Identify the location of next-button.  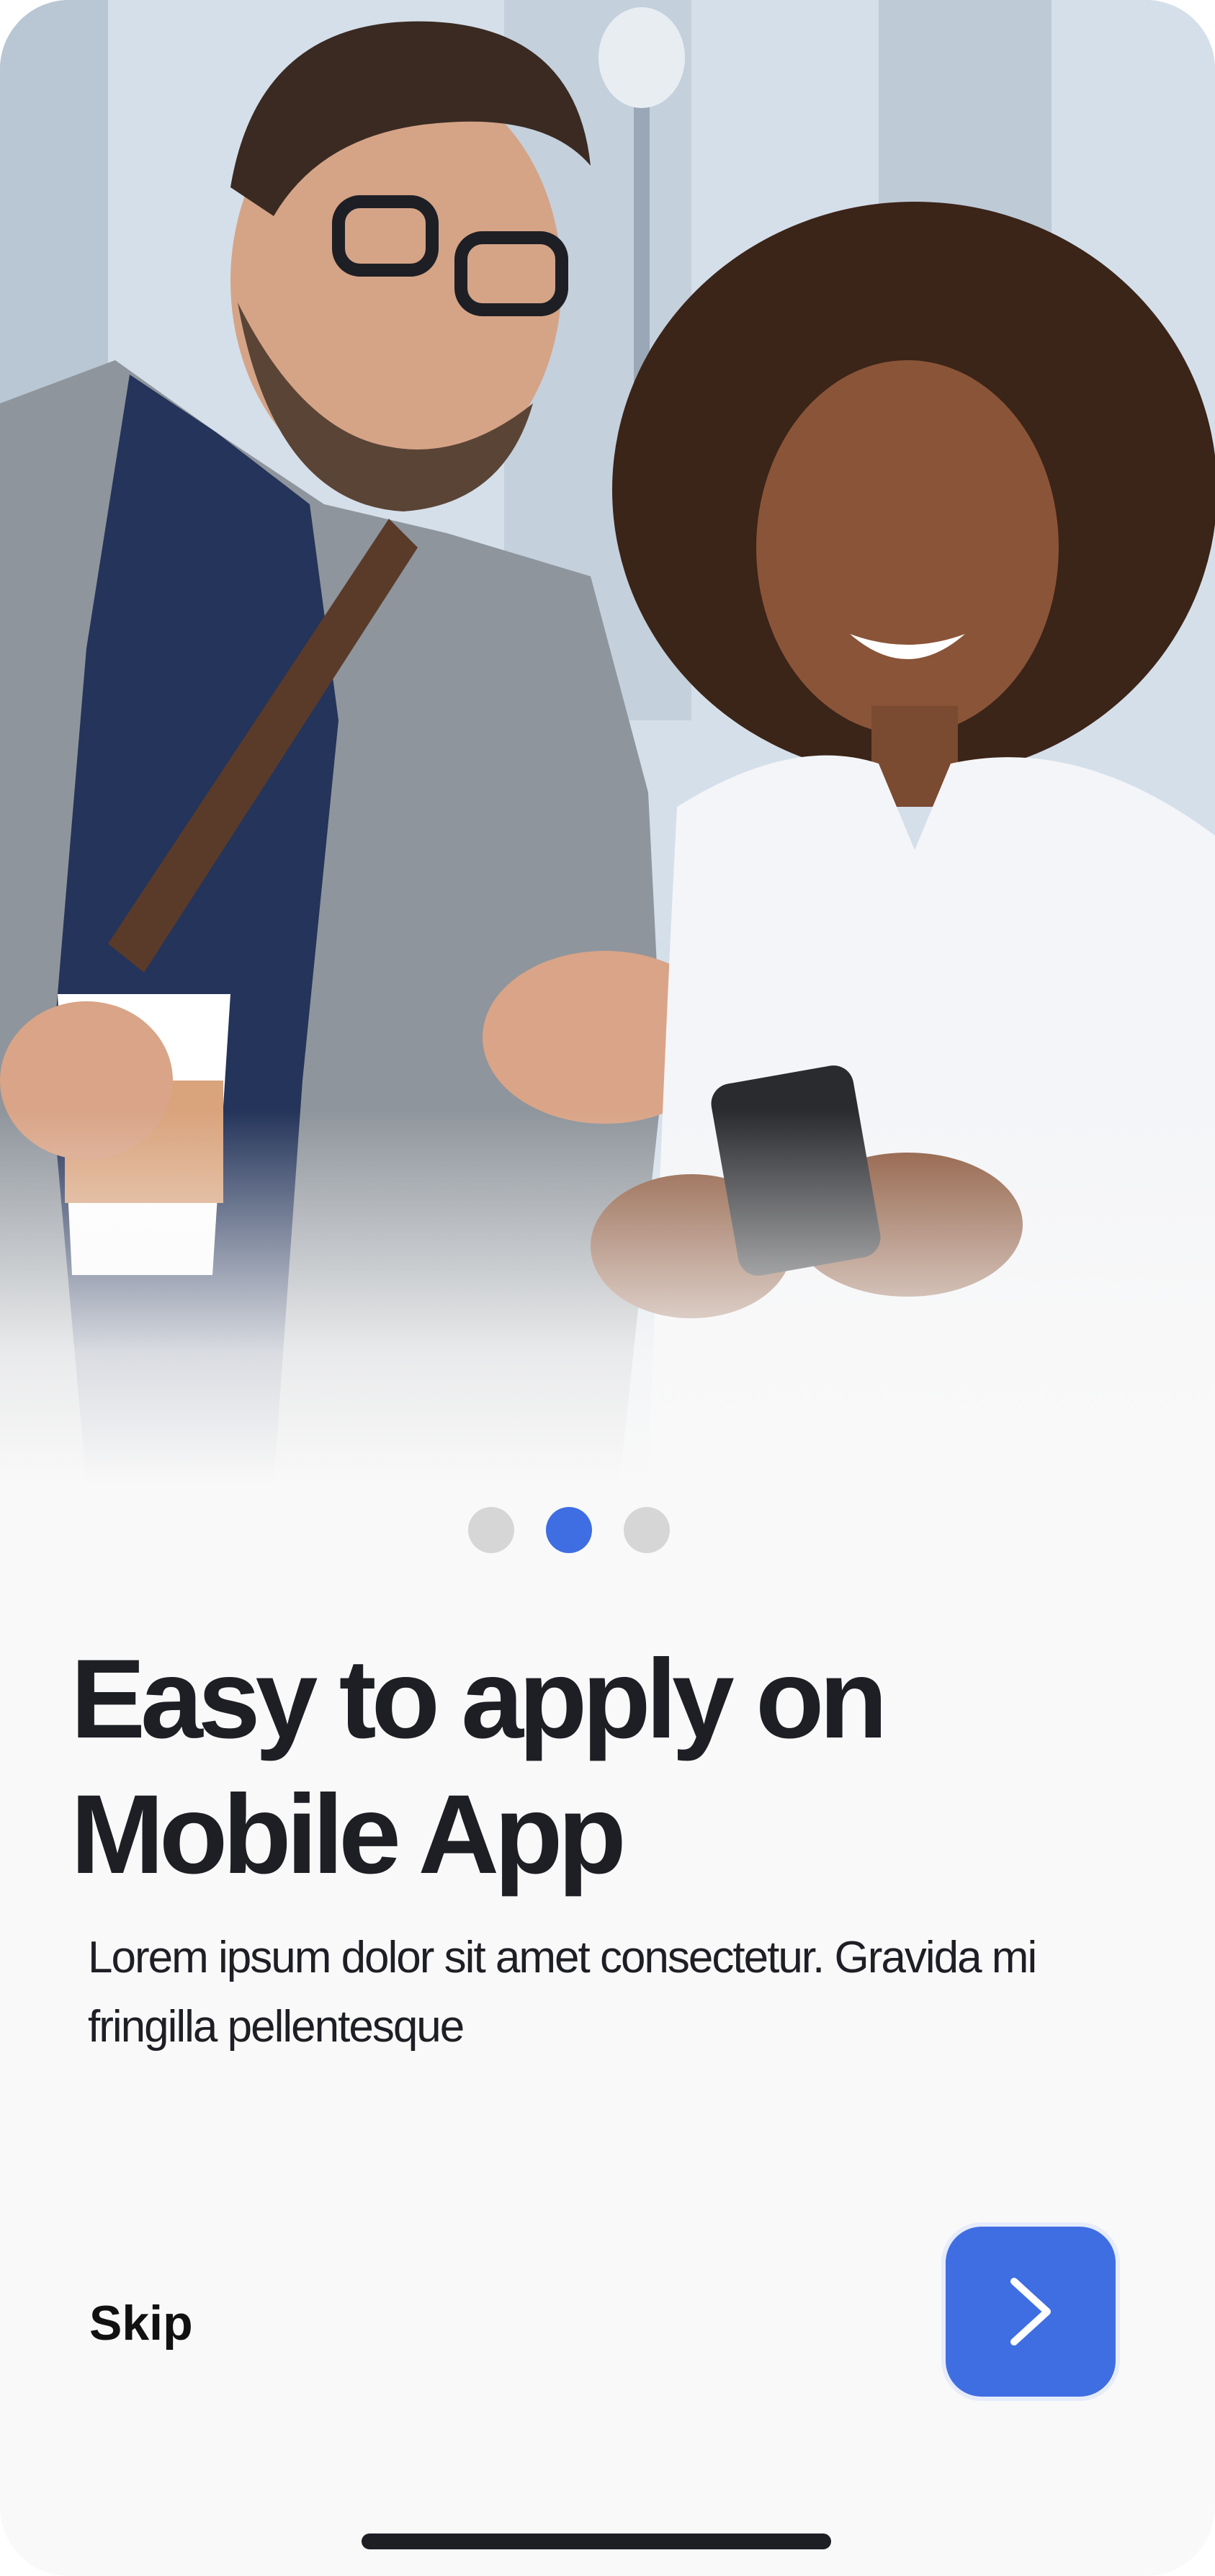
(1030, 2311).